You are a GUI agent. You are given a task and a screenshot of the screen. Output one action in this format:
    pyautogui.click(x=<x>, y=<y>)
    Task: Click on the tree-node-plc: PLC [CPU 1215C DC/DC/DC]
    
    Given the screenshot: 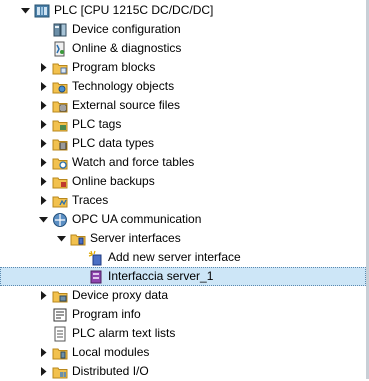 What is the action you would take?
    pyautogui.click(x=183, y=10)
    